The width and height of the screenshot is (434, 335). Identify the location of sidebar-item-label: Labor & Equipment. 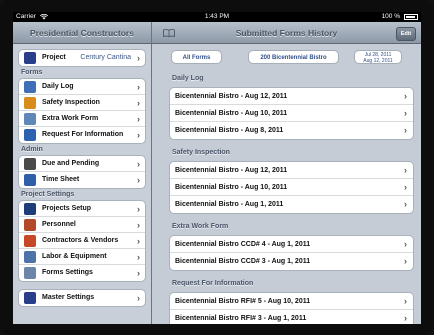
(74, 256).